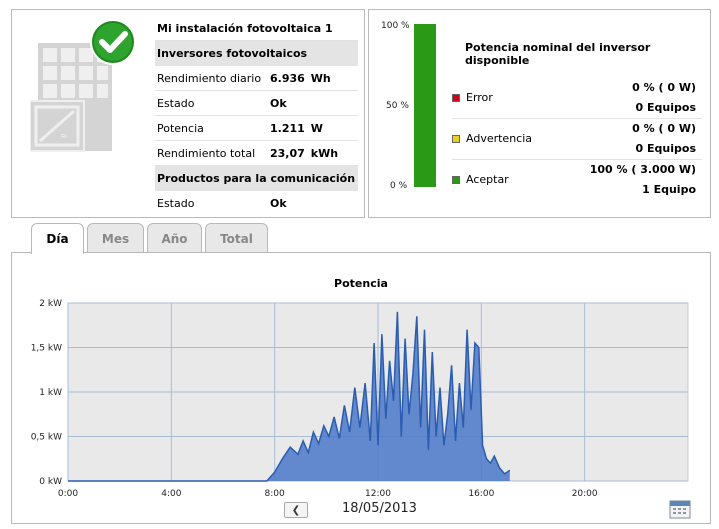  What do you see at coordinates (50, 482) in the screenshot?
I see `y-tick-label: 0 kW` at bounding box center [50, 482].